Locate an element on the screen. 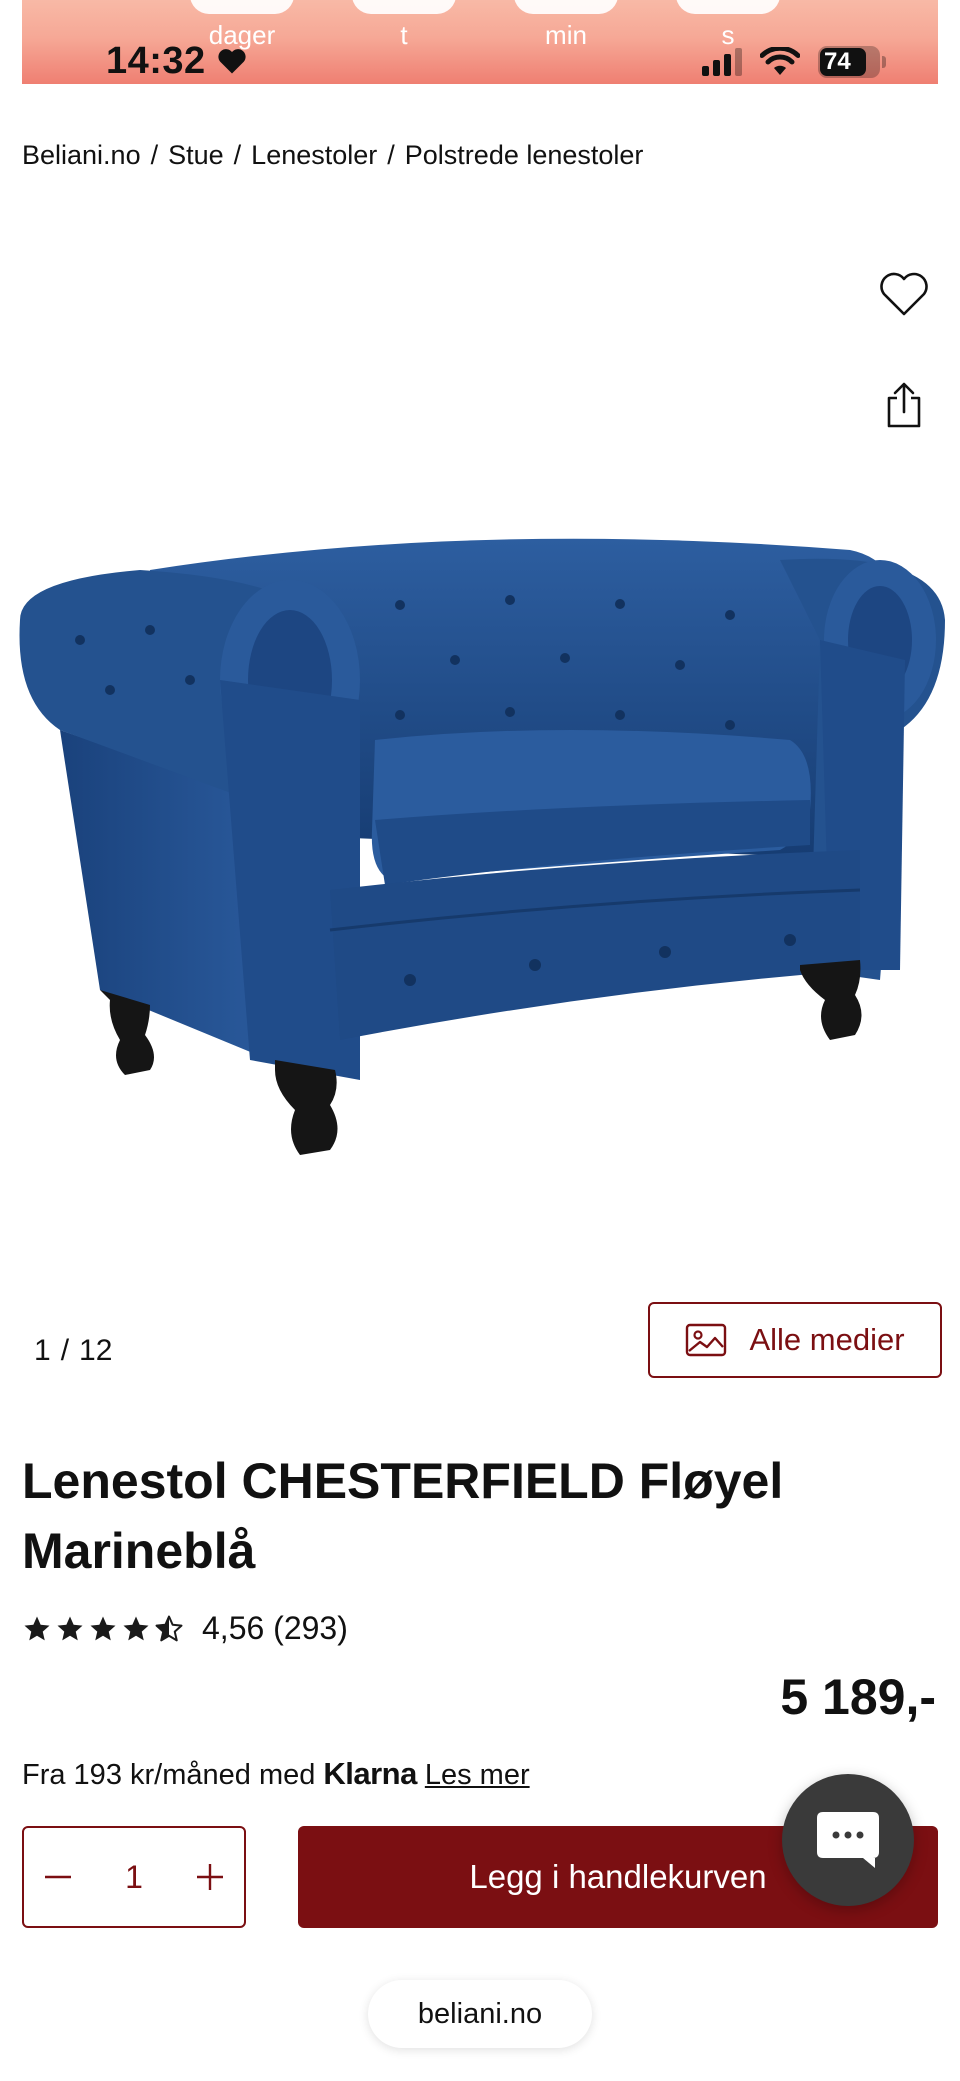  browser-url-bar: beliani.no is located at coordinates (480, 2014).